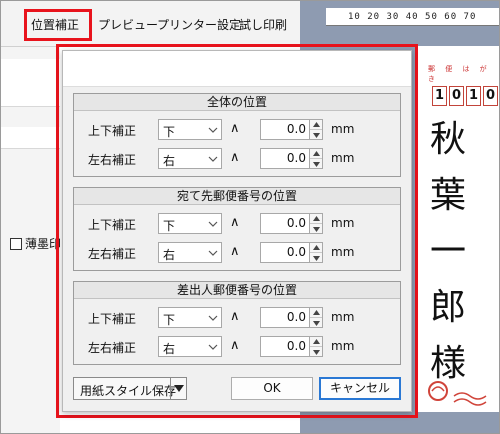  What do you see at coordinates (128, 24) in the screenshot?
I see `menu-item-preview: プレビュー` at bounding box center [128, 24].